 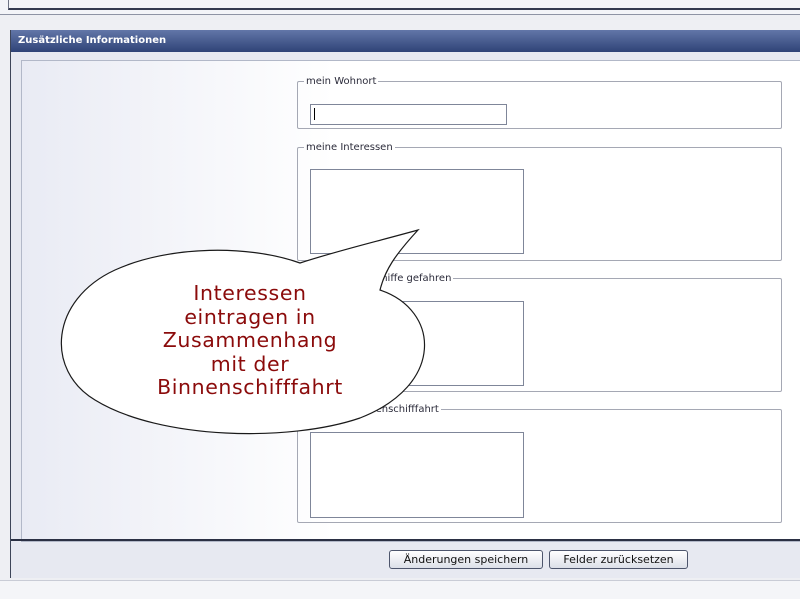 What do you see at coordinates (250, 363) in the screenshot?
I see `callout-line-4: mit der` at bounding box center [250, 363].